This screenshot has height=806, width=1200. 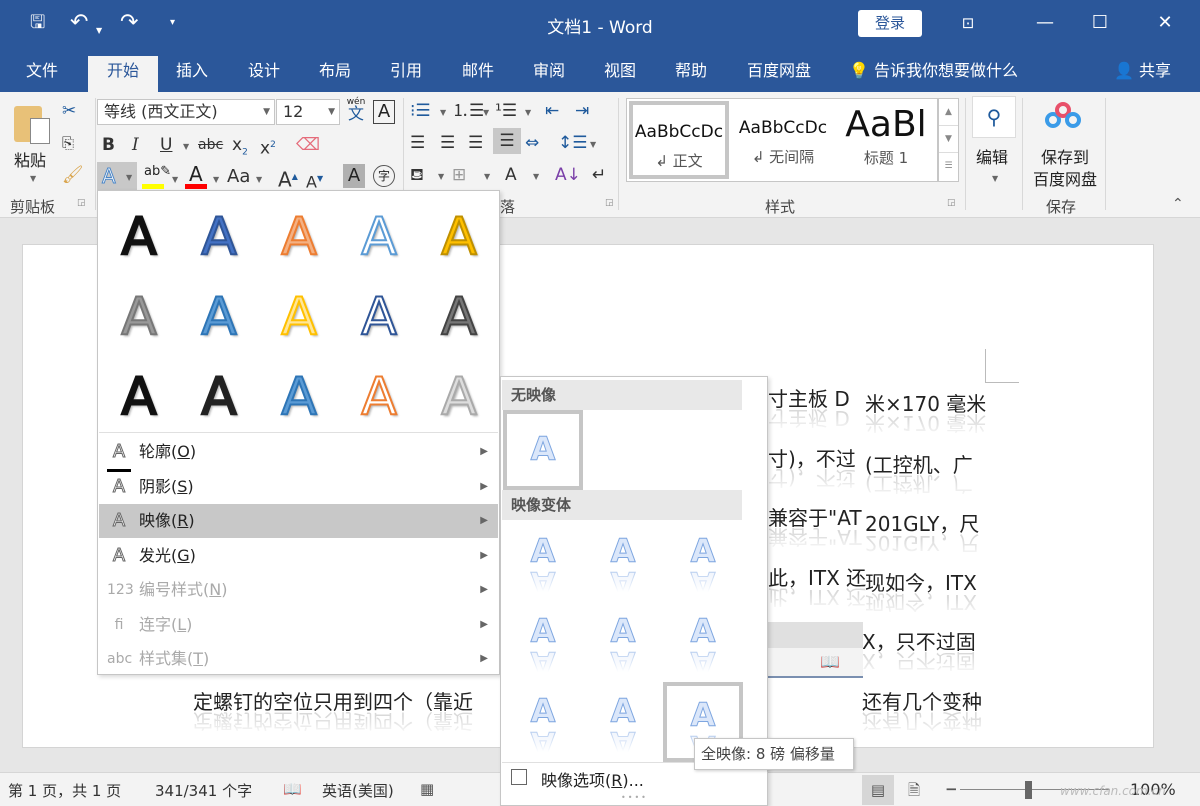 I want to click on style-heading-1: AaBl 标题 1, so click(x=886, y=140).